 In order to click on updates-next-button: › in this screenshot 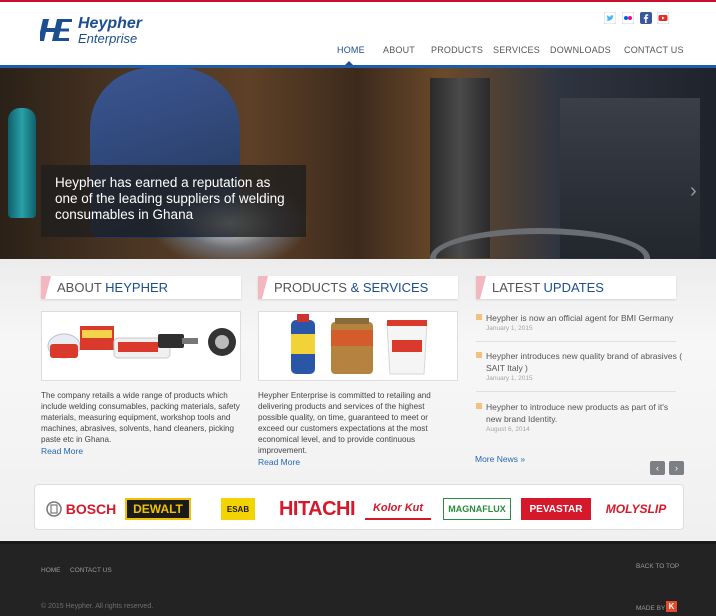, I will do `click(676, 468)`.